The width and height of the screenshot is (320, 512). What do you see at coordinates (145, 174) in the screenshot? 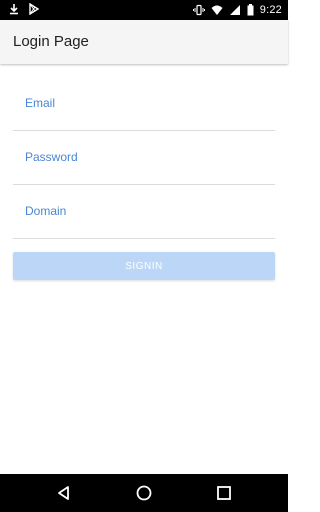
I see `password-input` at bounding box center [145, 174].